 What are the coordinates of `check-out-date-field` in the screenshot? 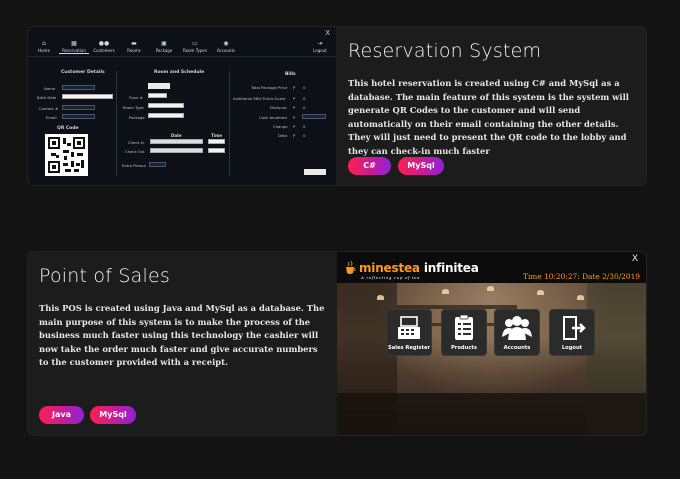 It's located at (176, 150).